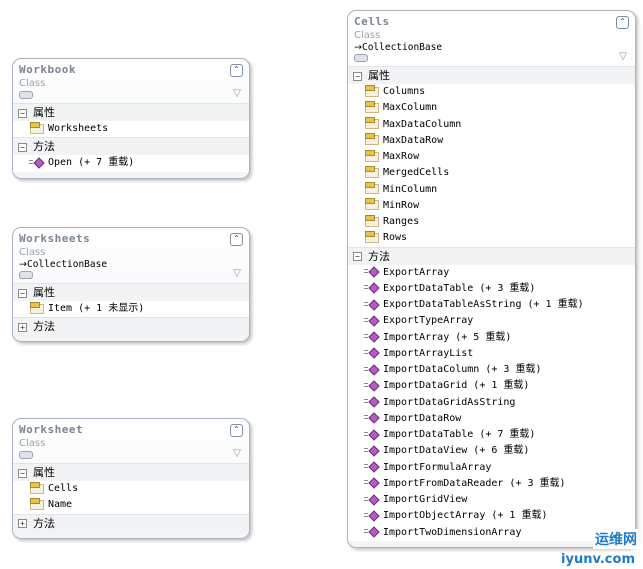  Describe the element at coordinates (491, 140) in the screenshot. I see `property-item: MaxDataRow` at that location.